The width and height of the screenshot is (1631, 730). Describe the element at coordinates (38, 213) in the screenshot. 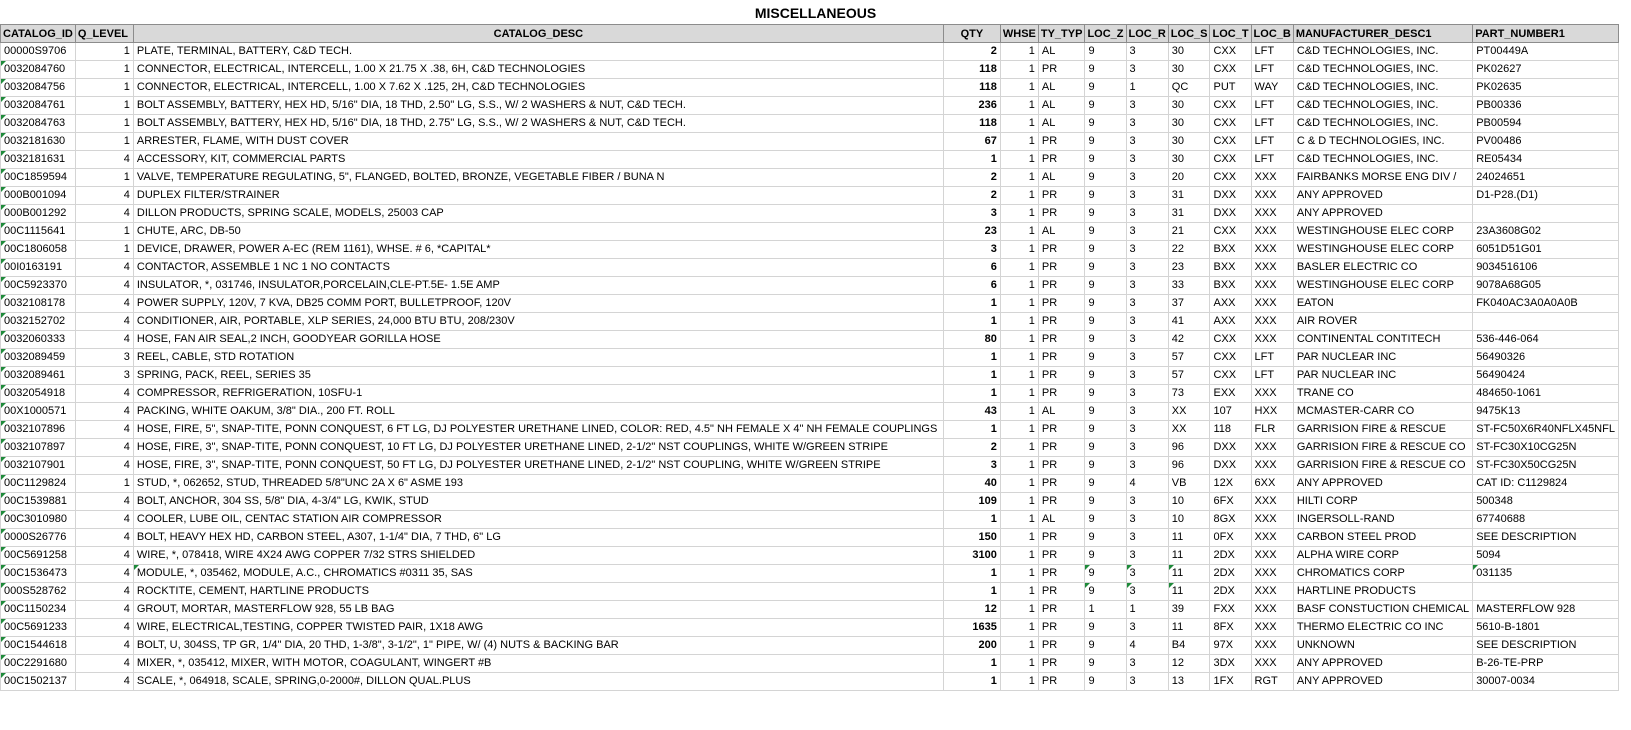

I see `table-cell: 000B001292` at that location.